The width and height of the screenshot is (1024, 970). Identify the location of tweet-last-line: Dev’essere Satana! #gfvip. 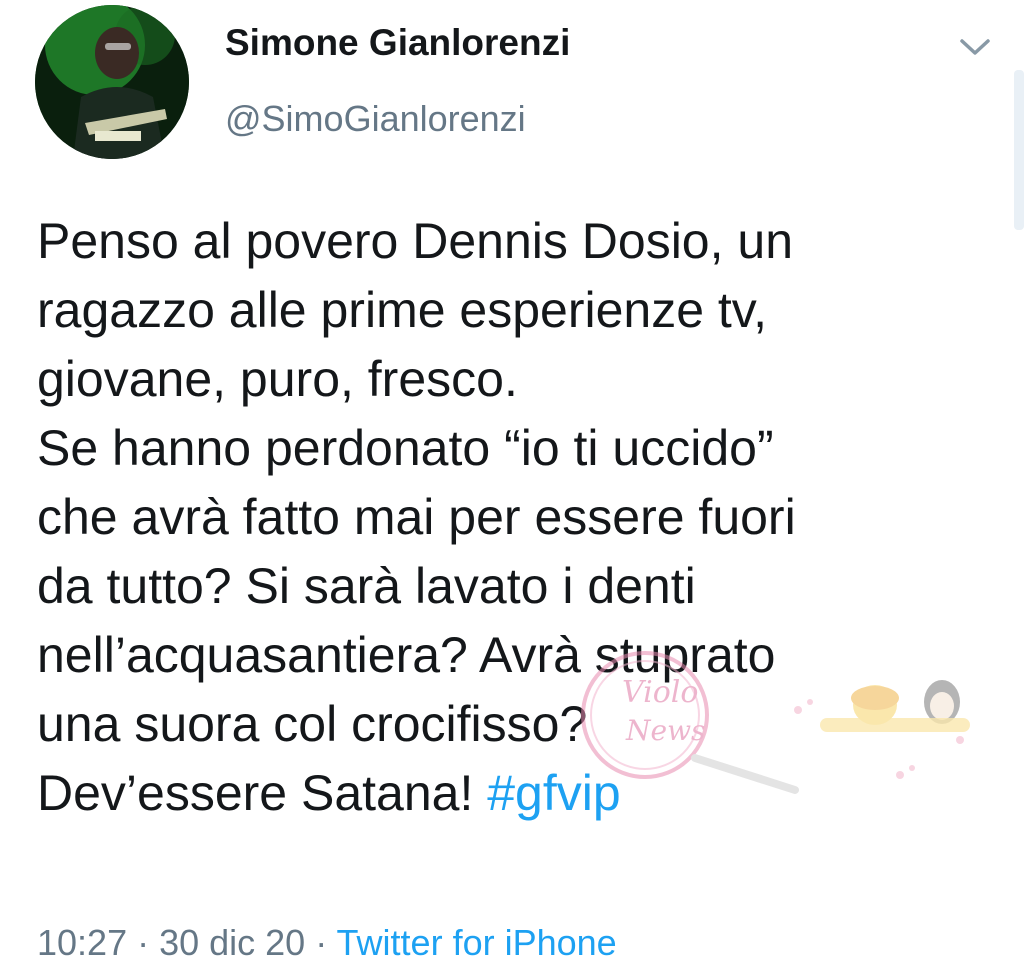
(522, 793).